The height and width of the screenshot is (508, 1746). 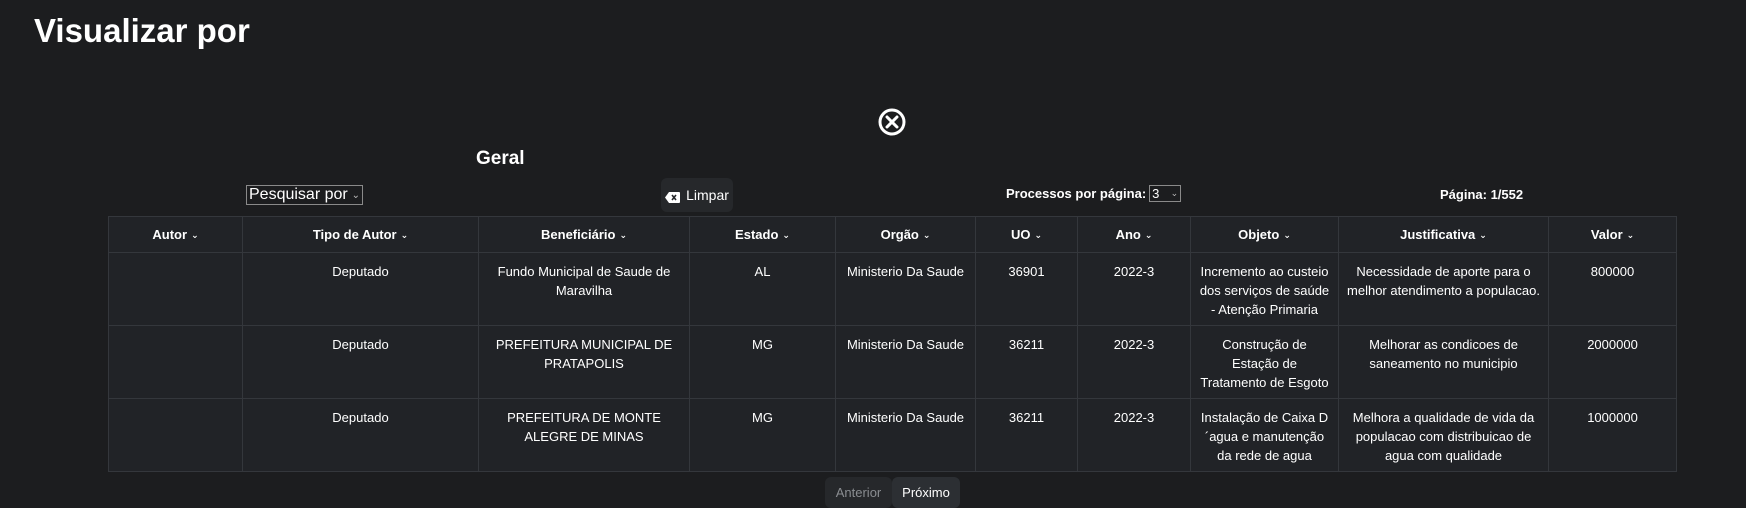 What do you see at coordinates (1165, 193) in the screenshot?
I see `per-page-select: 3 ⌄` at bounding box center [1165, 193].